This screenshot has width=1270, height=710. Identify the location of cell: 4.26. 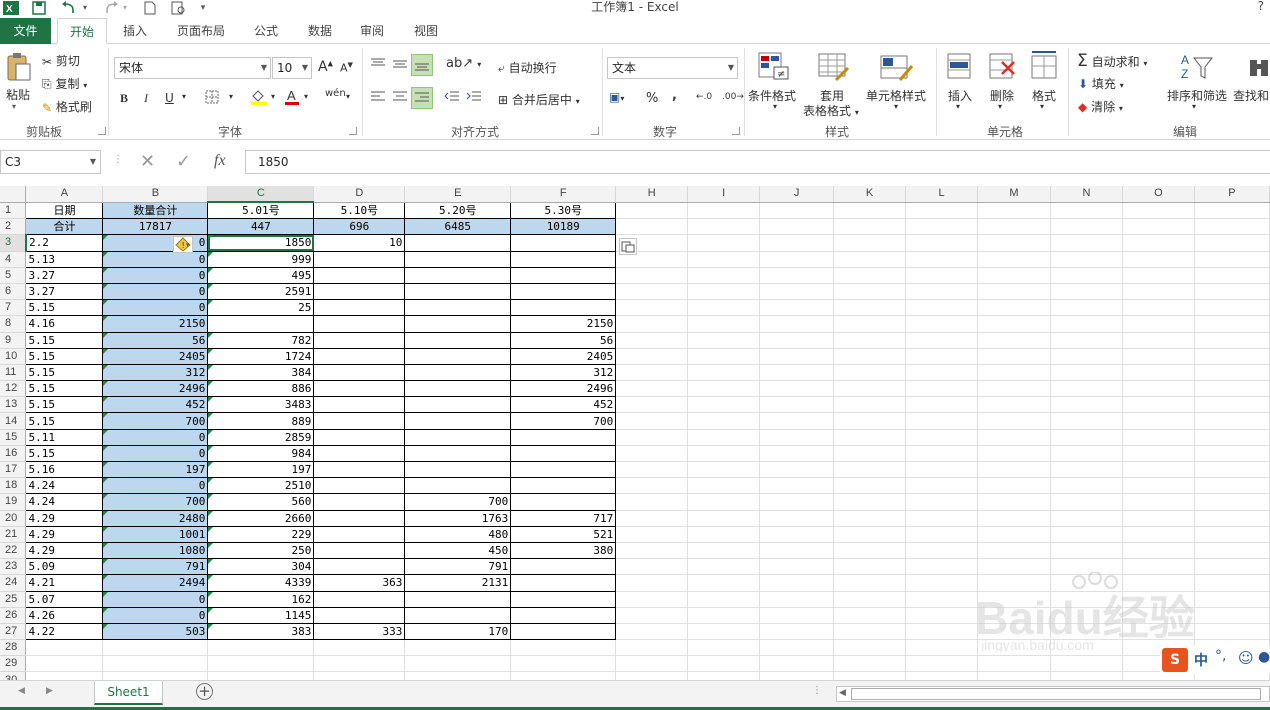
(64, 615).